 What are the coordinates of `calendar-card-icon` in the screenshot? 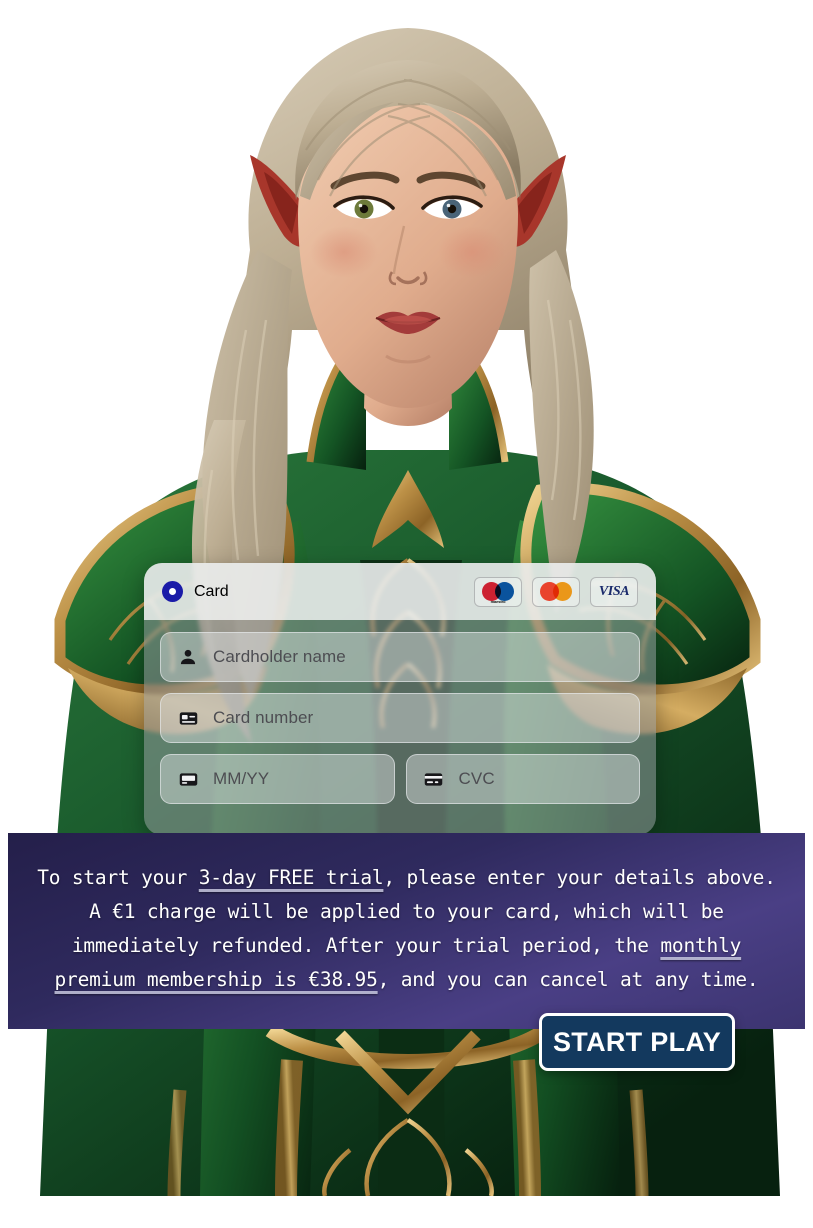 It's located at (188, 779).